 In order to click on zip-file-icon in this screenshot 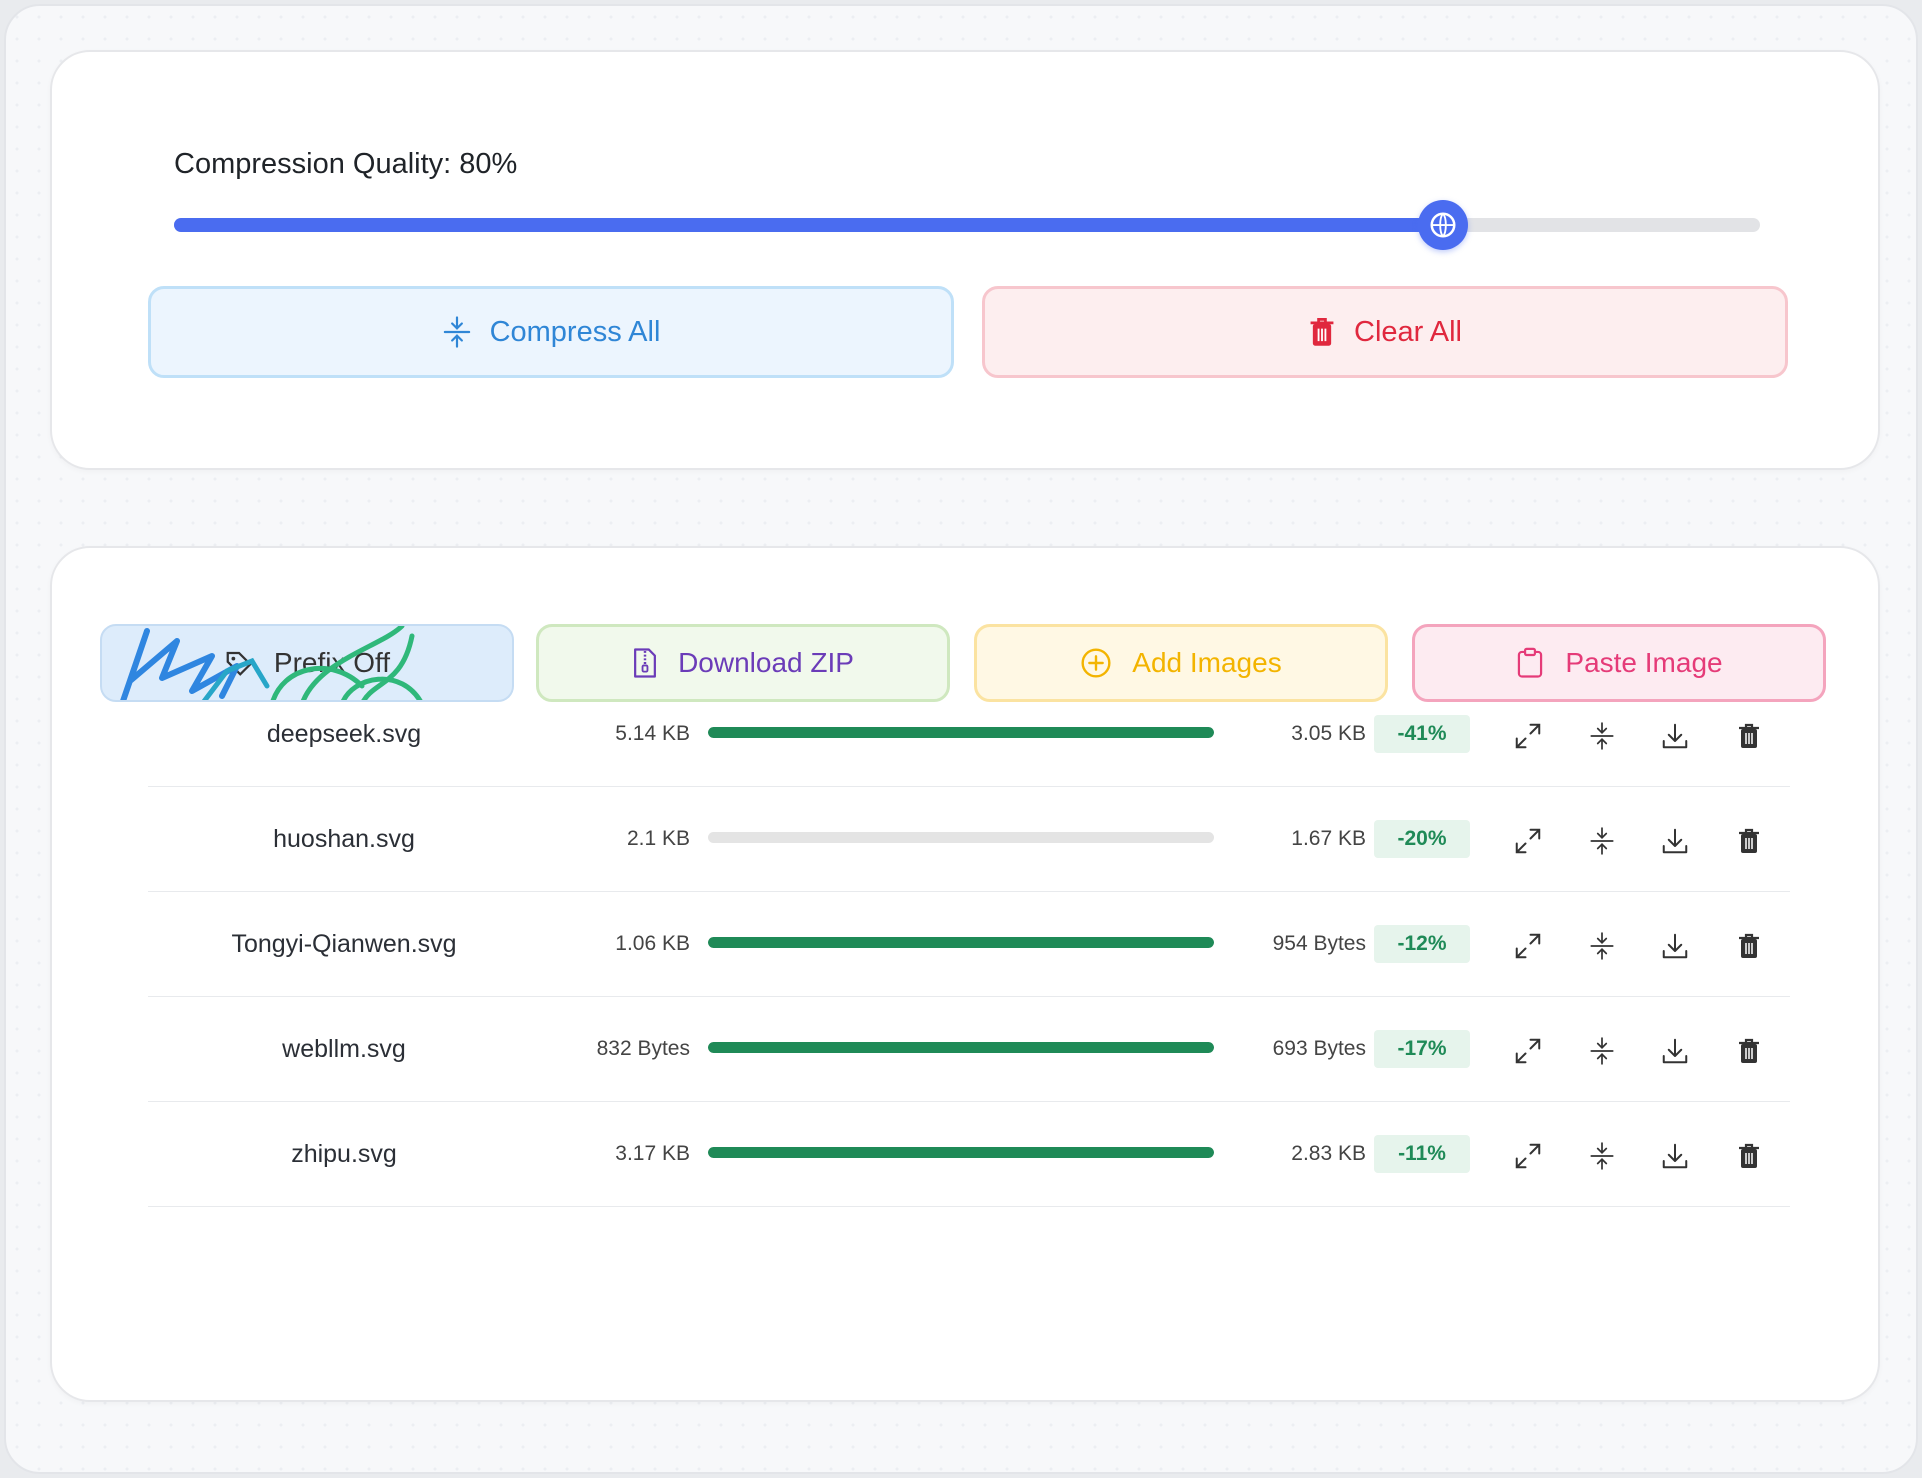, I will do `click(645, 663)`.